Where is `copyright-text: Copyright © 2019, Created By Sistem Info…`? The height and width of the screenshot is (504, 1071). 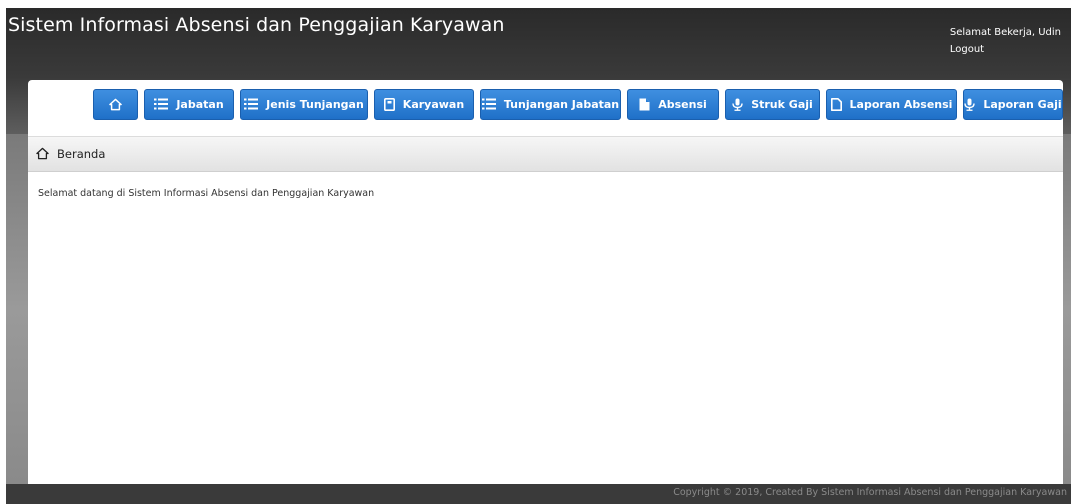
copyright-text: Copyright © 2019, Created By Sistem Info… is located at coordinates (870, 492).